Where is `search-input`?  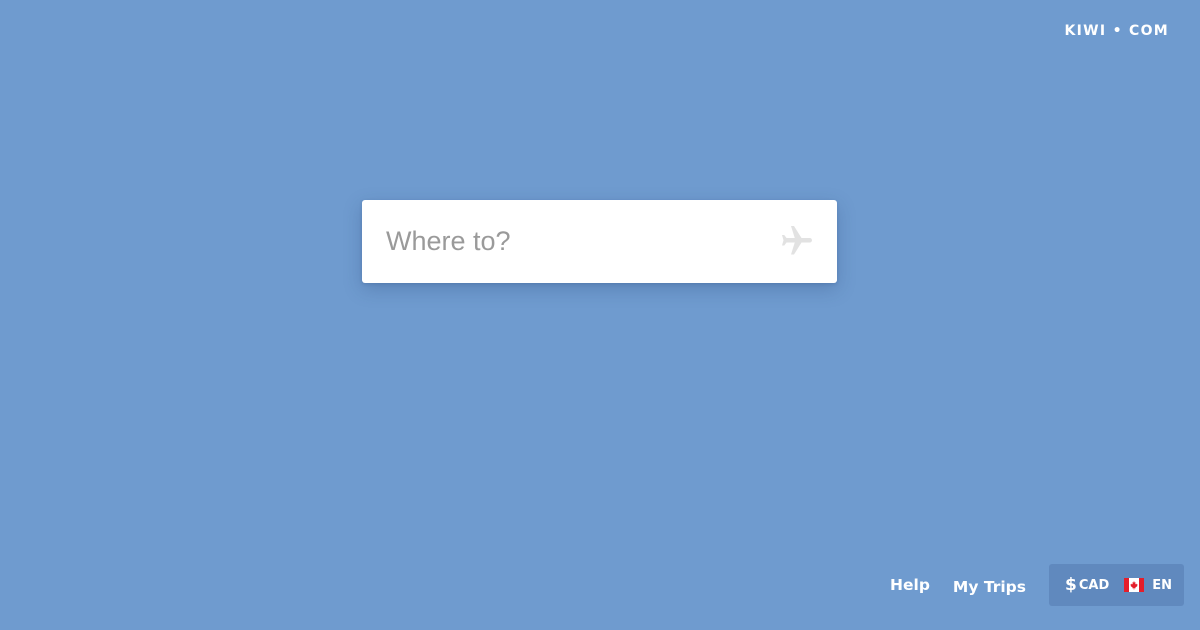 search-input is located at coordinates (576, 241).